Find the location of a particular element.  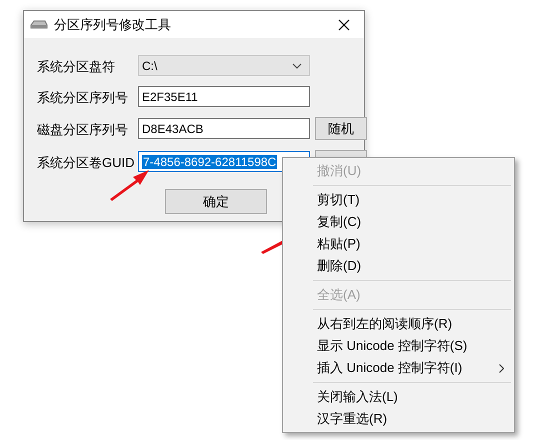

random-button: 随机 is located at coordinates (341, 128).